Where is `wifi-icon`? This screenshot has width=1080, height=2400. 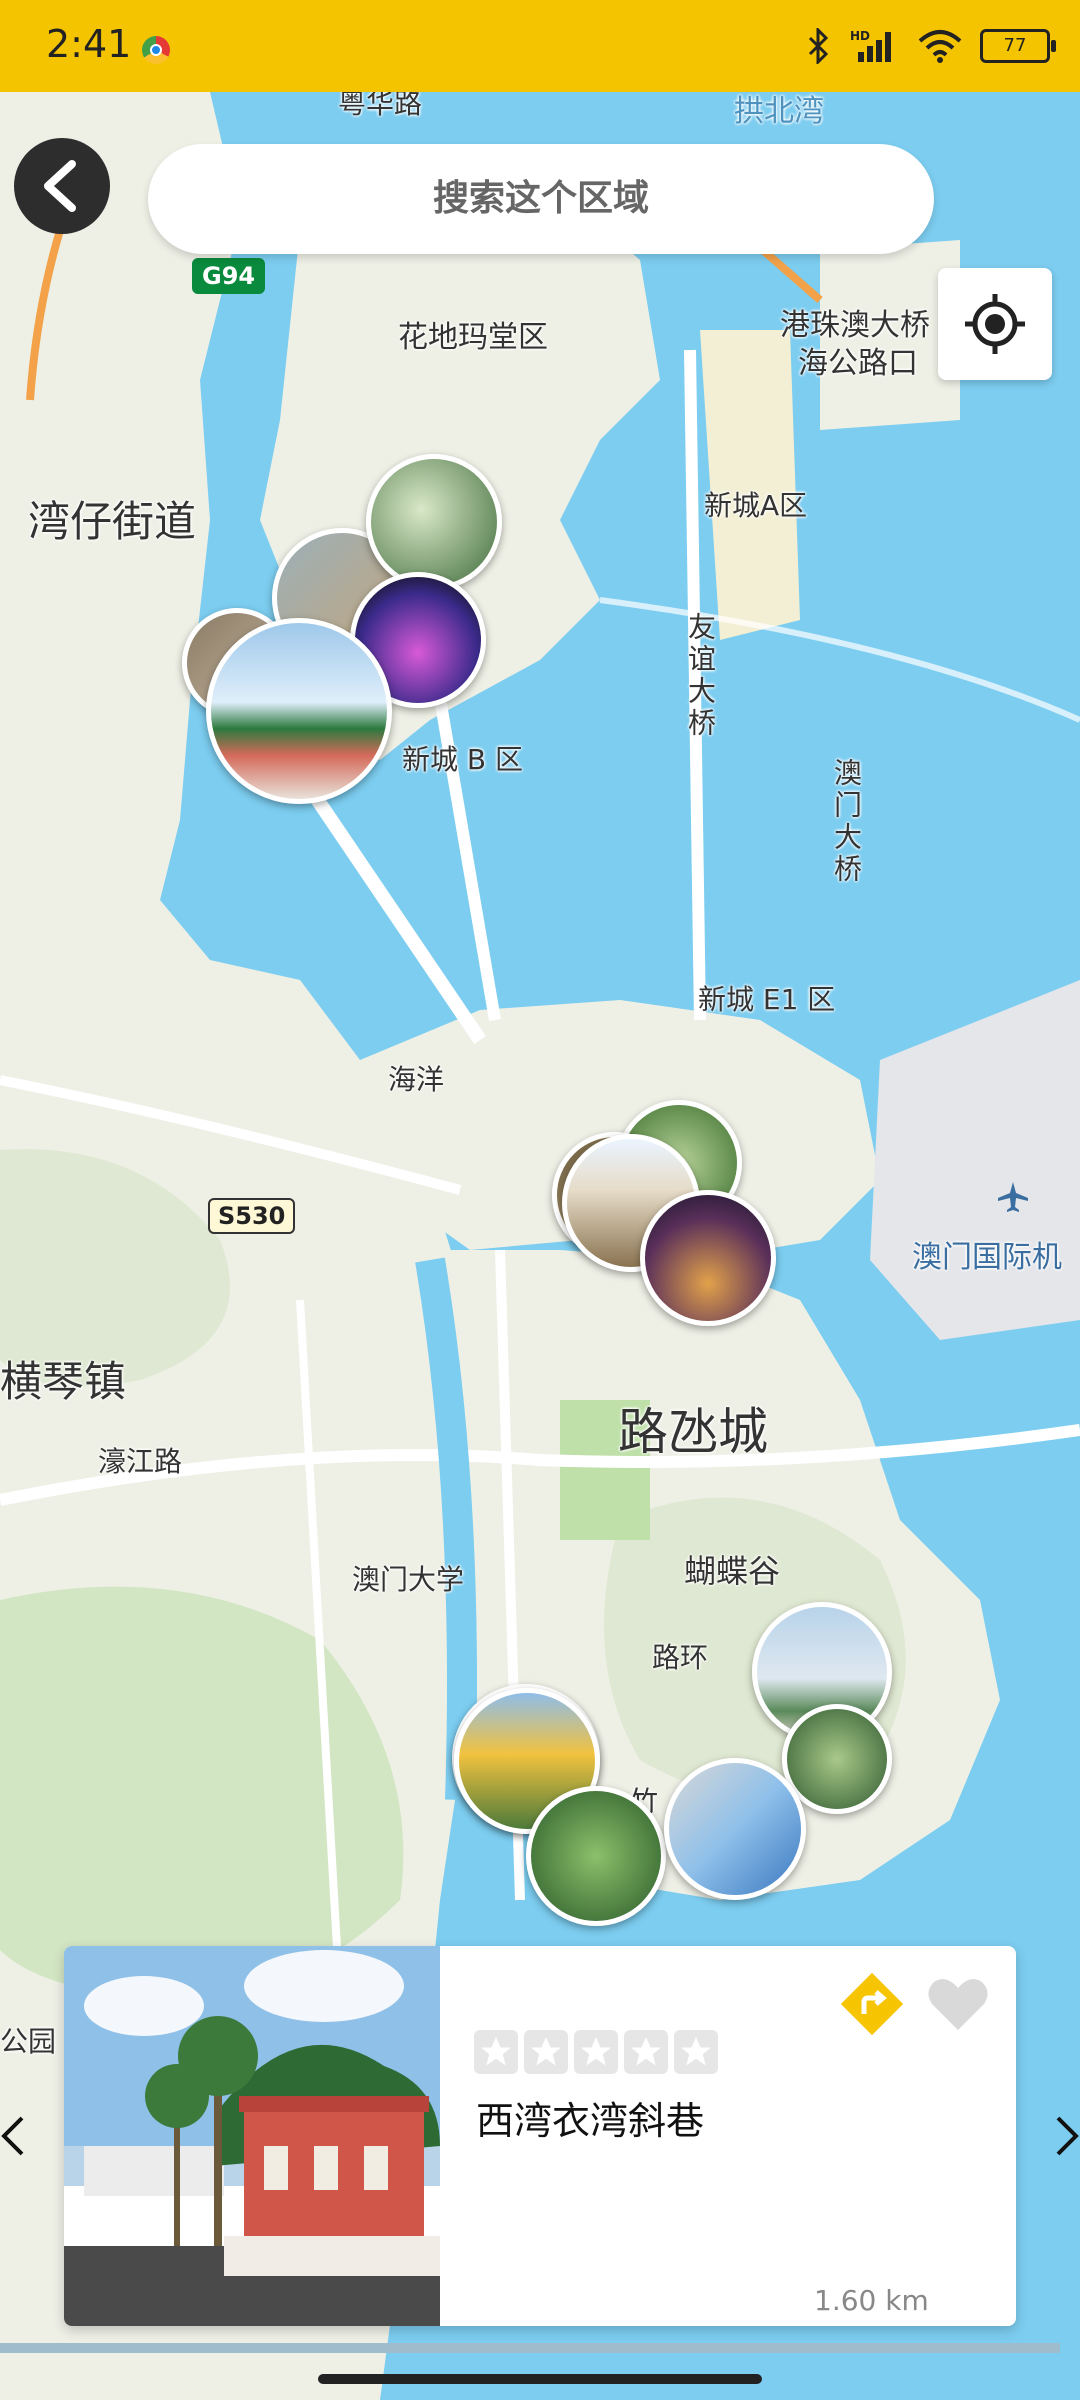 wifi-icon is located at coordinates (940, 46).